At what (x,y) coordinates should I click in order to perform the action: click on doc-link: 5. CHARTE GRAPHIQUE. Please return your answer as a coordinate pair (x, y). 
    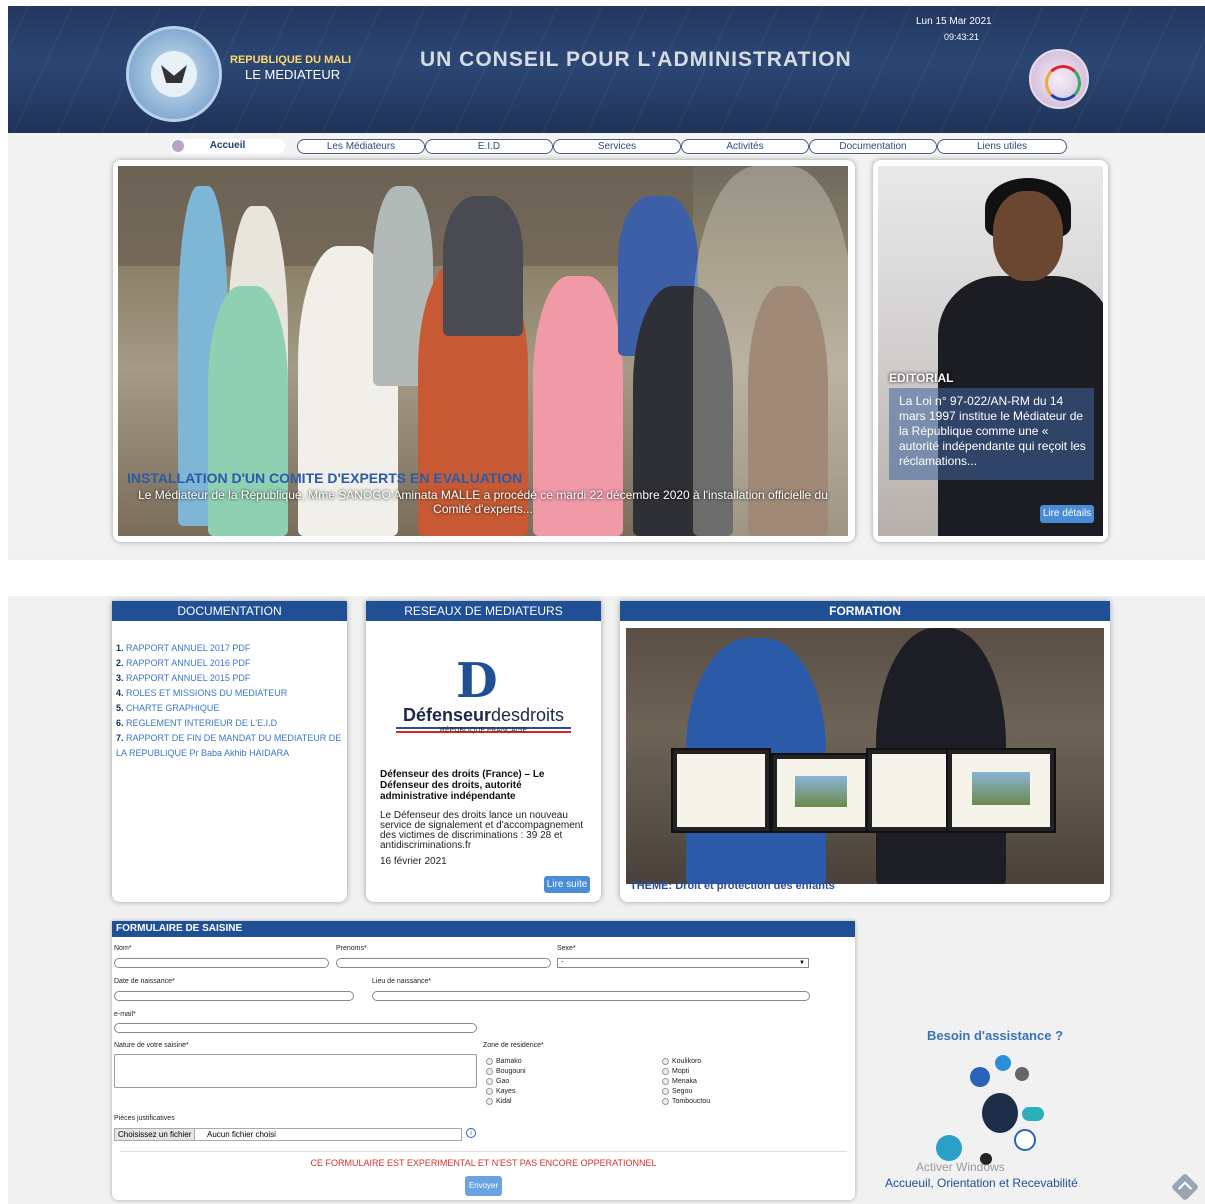
    Looking at the image, I should click on (231, 708).